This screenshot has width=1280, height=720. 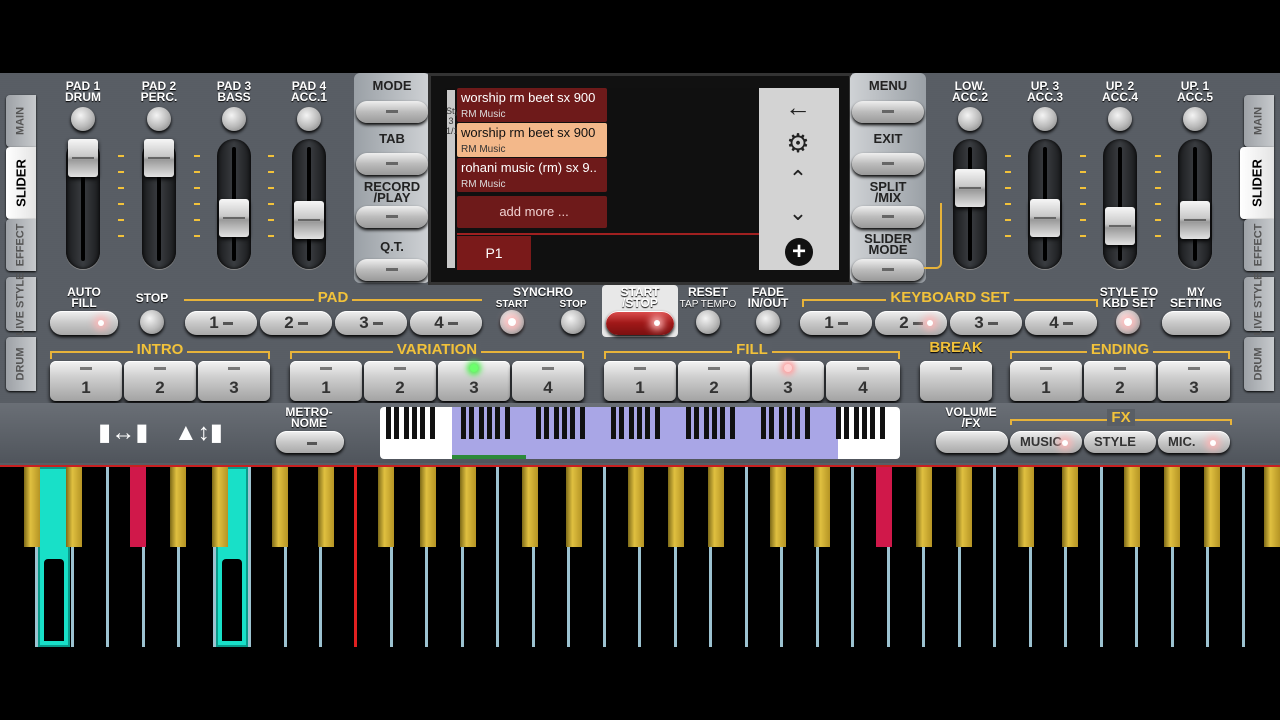 I want to click on fill-button-2: 2, so click(x=714, y=381).